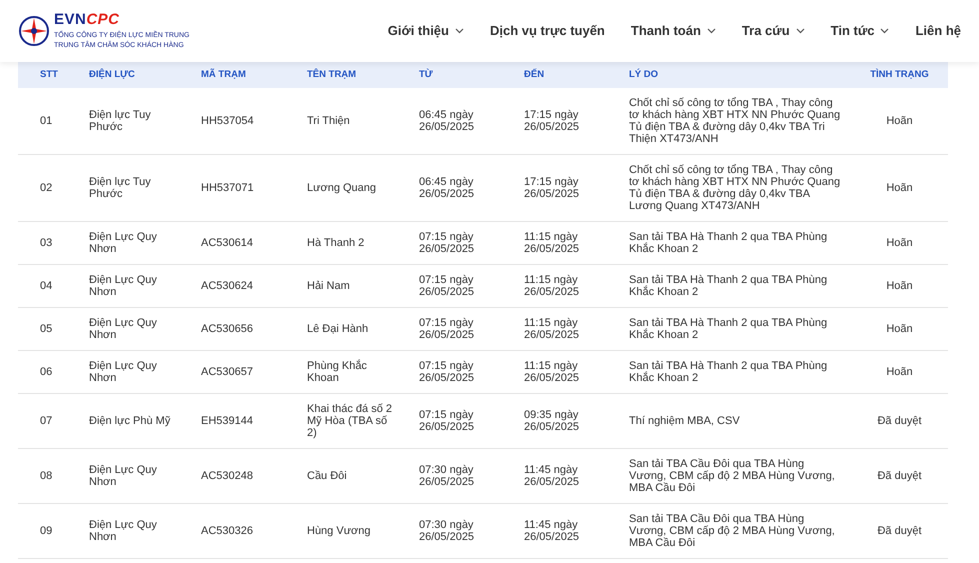  Describe the element at coordinates (363, 188) in the screenshot. I see `table-cell: Lương Quang` at that location.